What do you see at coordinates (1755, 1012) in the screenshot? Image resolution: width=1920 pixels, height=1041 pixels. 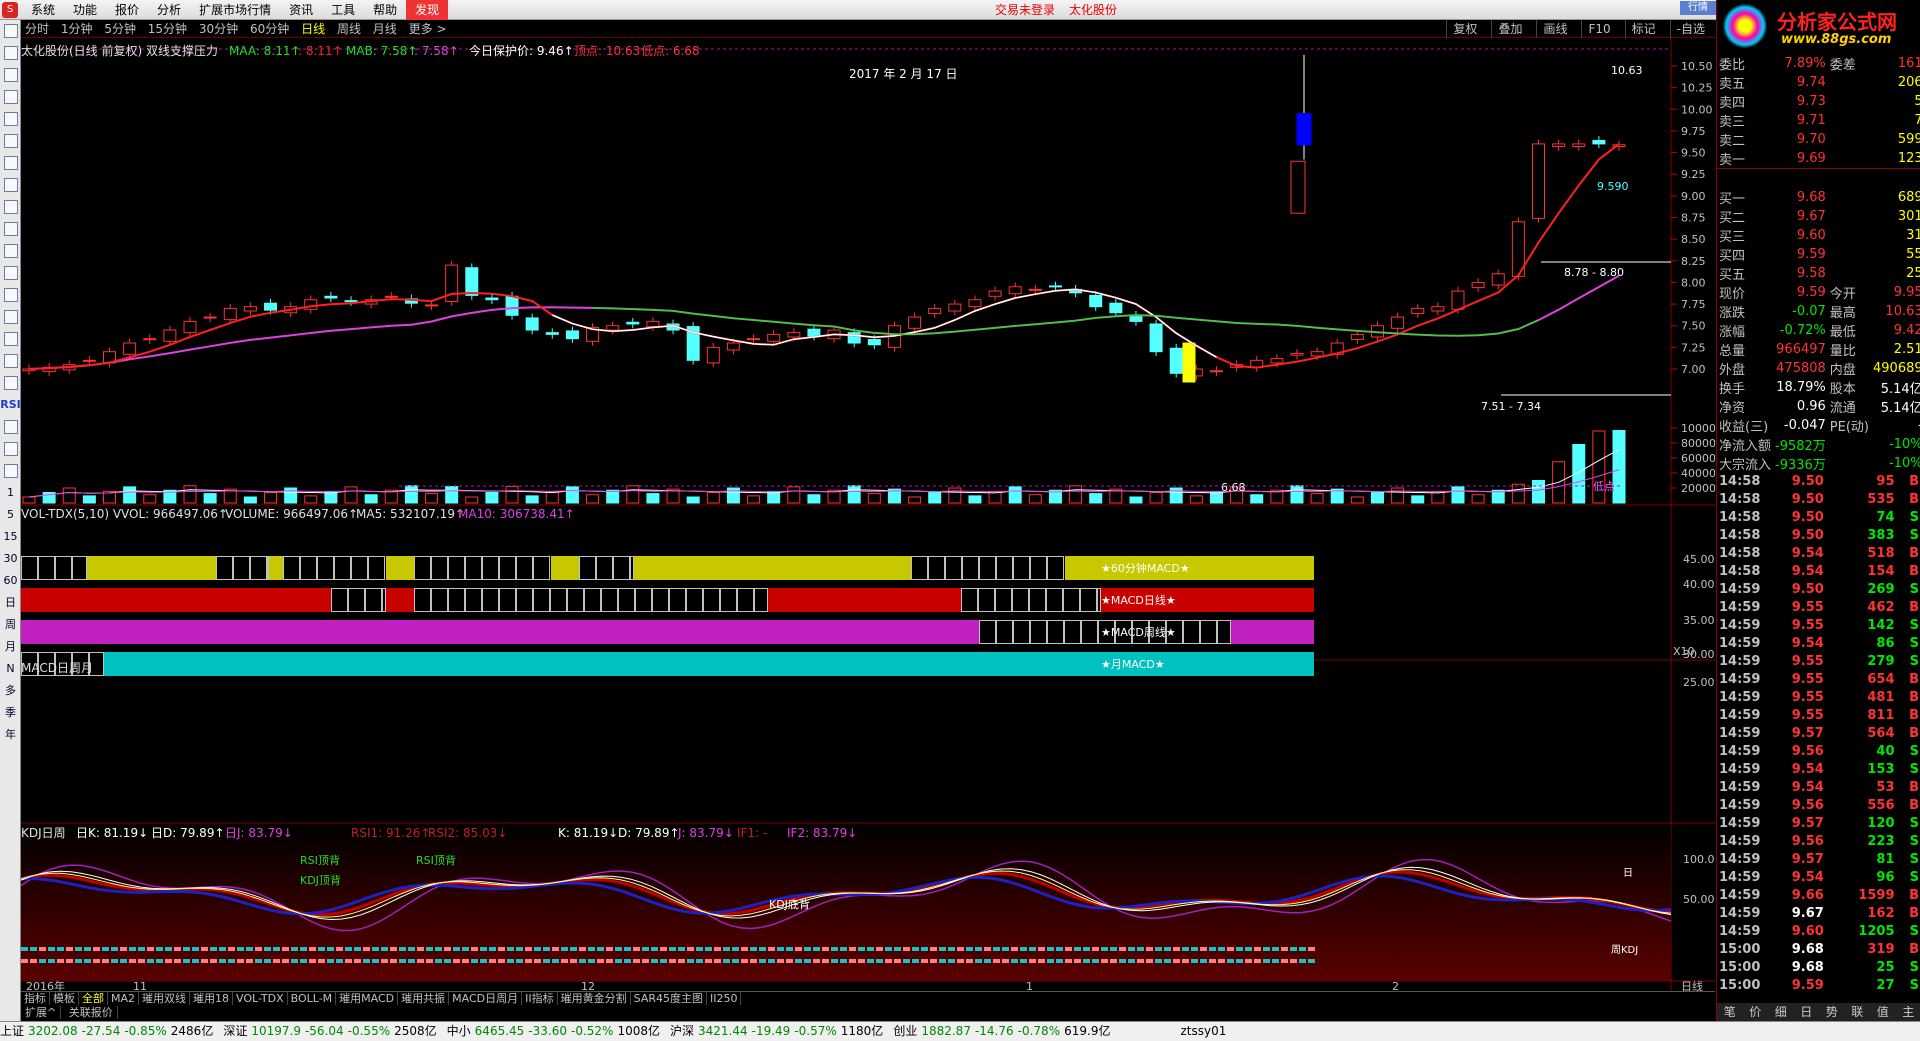 I see `quote-tab: 价` at bounding box center [1755, 1012].